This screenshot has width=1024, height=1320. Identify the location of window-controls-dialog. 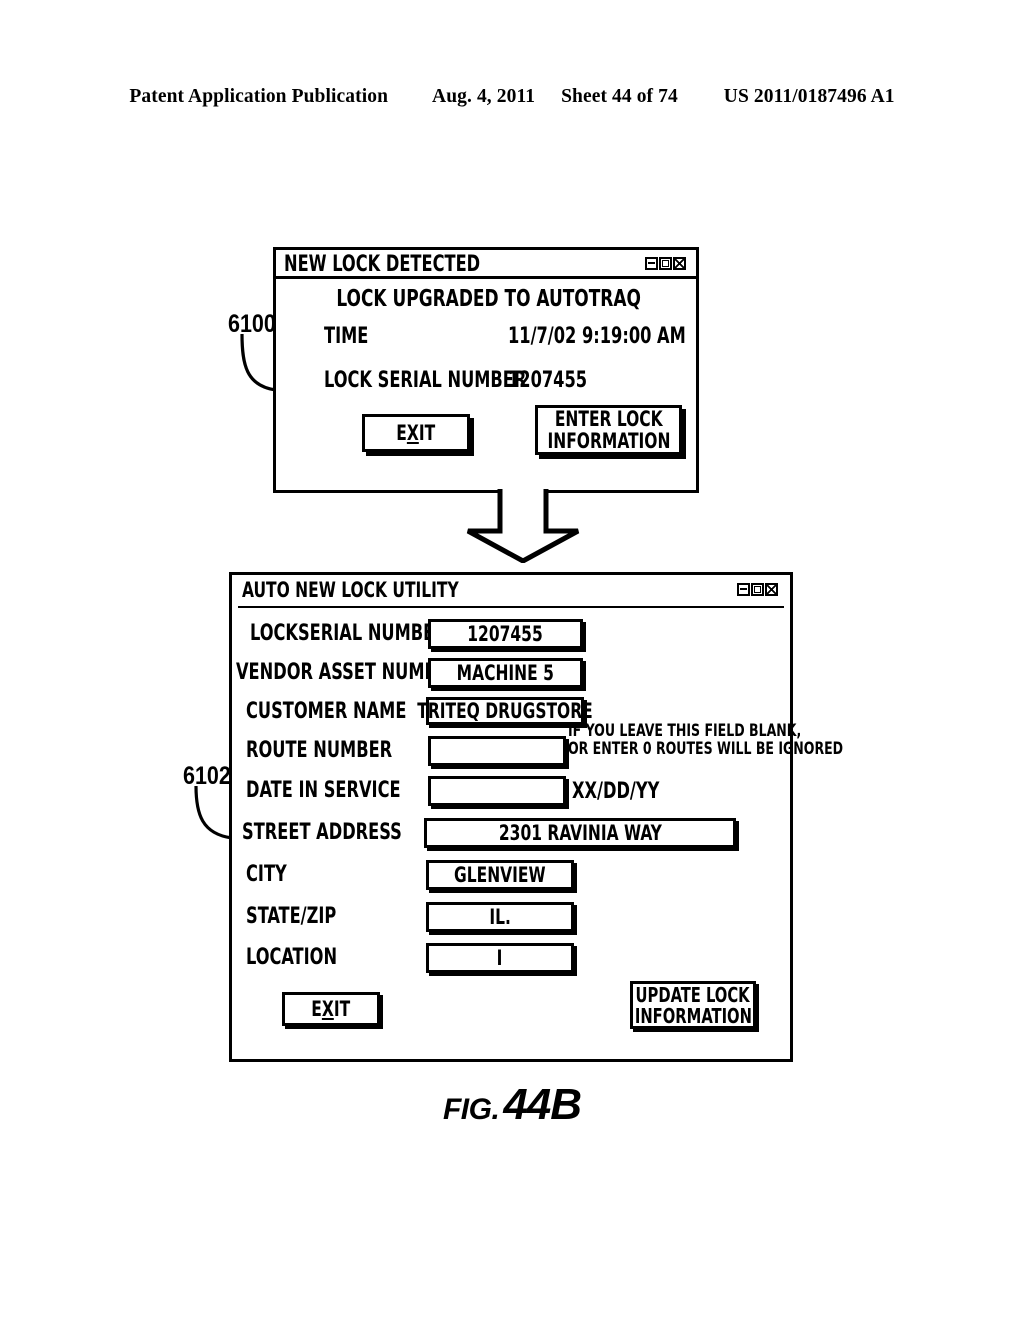
(665, 263).